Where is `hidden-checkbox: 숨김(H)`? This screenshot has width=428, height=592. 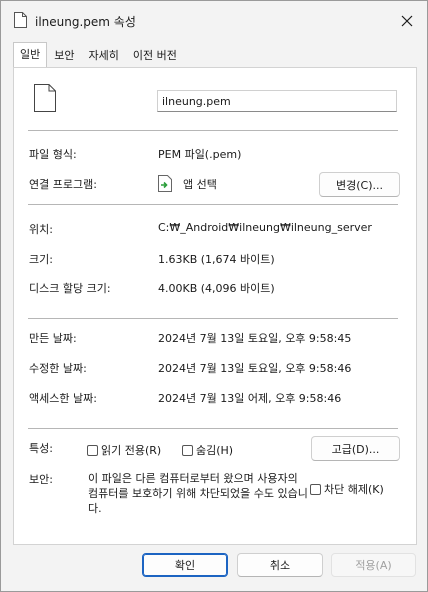 hidden-checkbox: 숨김(H) is located at coordinates (207, 450).